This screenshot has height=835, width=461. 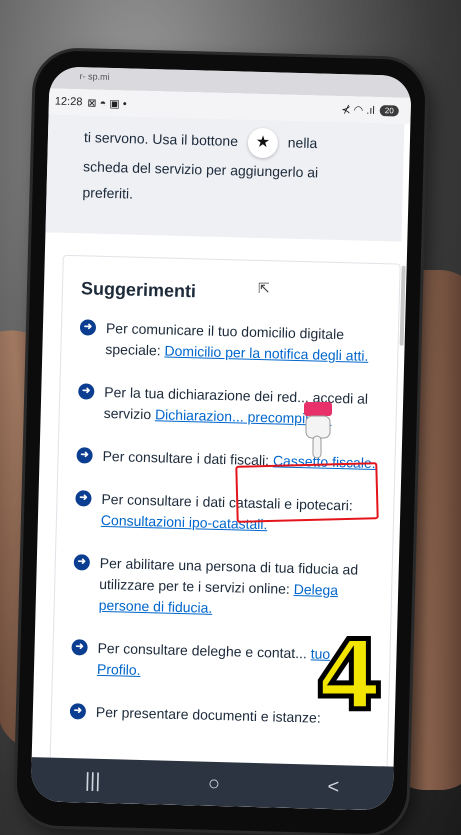 I want to click on home-icon: ○, so click(x=214, y=783).